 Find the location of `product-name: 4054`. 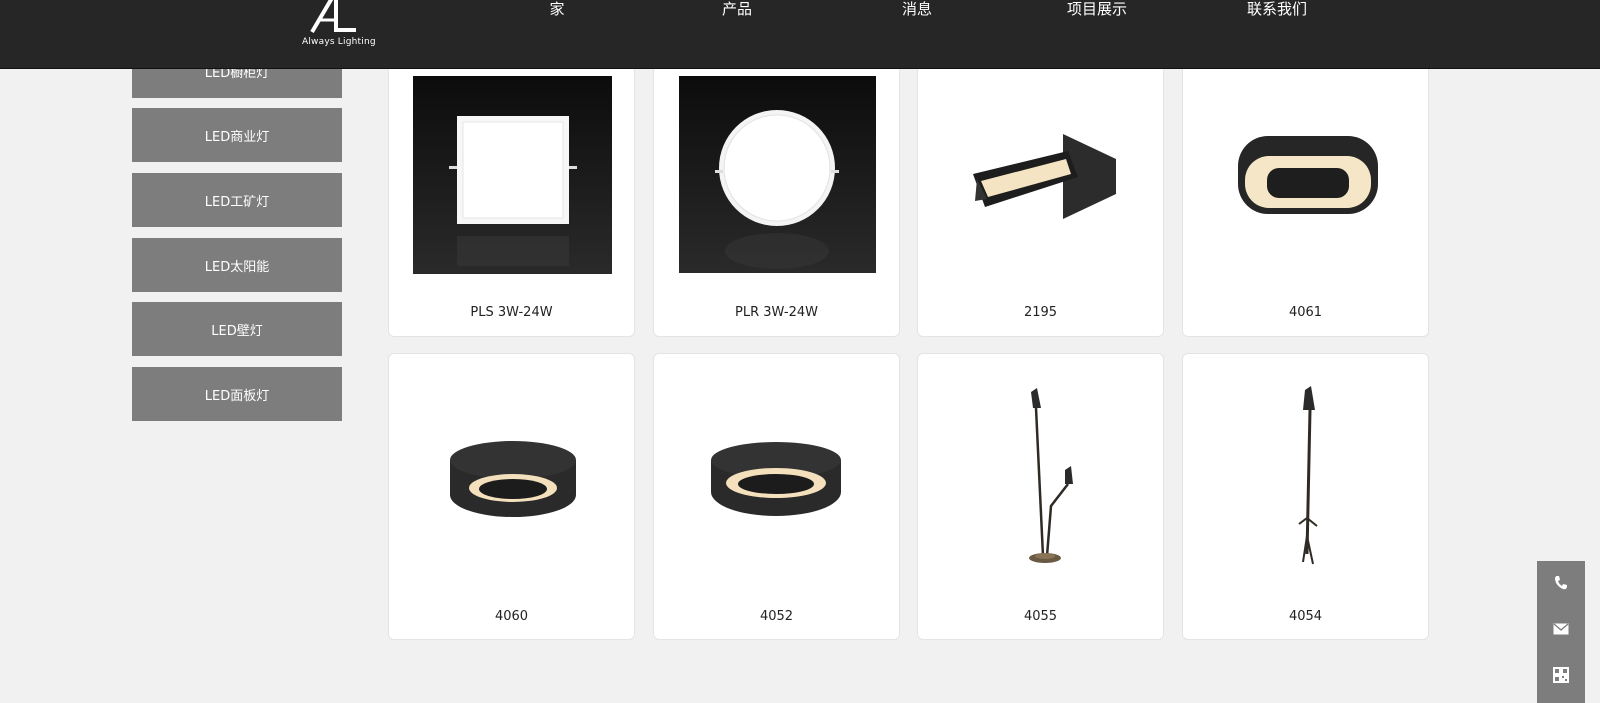

product-name: 4054 is located at coordinates (1305, 616).